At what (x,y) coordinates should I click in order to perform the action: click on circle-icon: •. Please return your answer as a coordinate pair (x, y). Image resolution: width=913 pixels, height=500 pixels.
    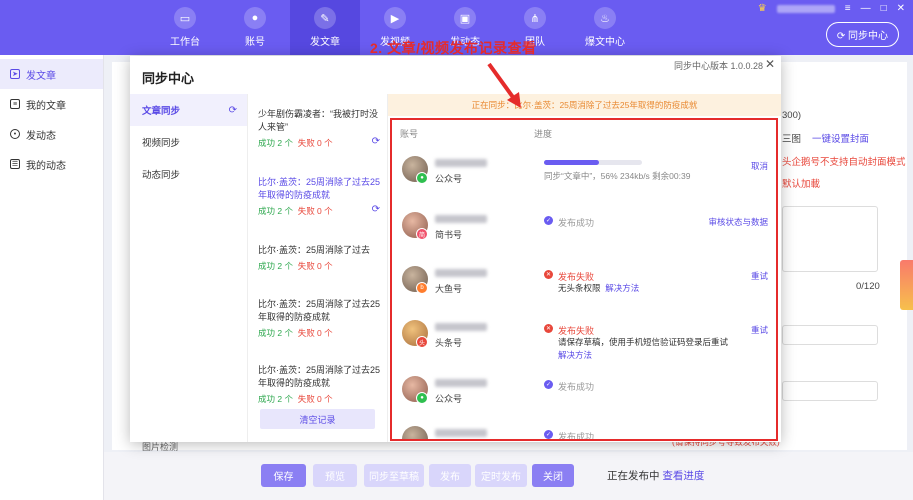
    Looking at the image, I should click on (15, 134).